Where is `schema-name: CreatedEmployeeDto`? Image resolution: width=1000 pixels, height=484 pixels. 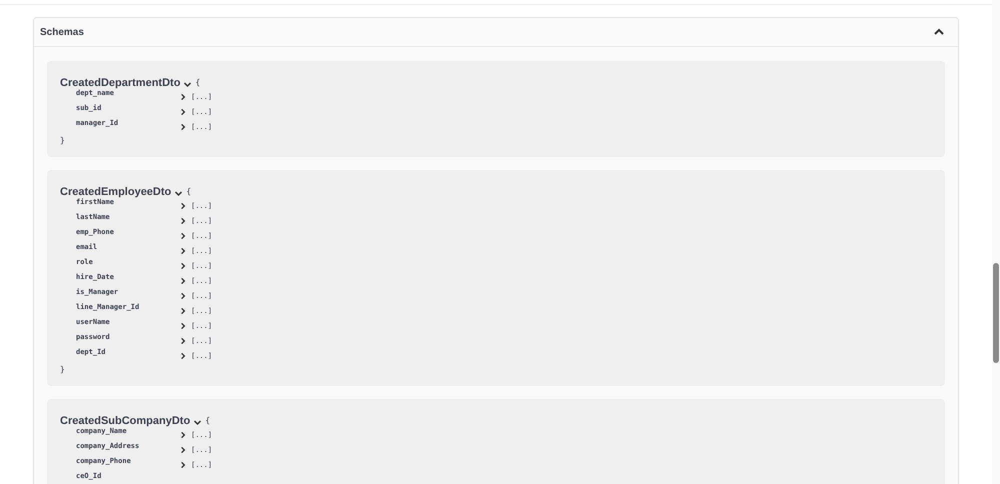
schema-name: CreatedEmployeeDto is located at coordinates (116, 192).